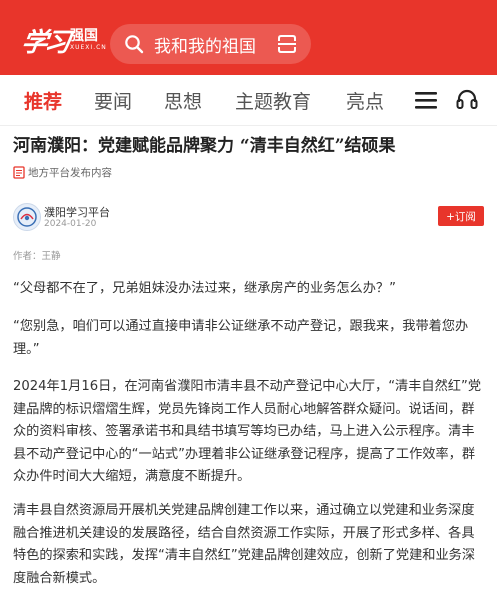 This screenshot has width=497, height=595. I want to click on menu-icon, so click(426, 100).